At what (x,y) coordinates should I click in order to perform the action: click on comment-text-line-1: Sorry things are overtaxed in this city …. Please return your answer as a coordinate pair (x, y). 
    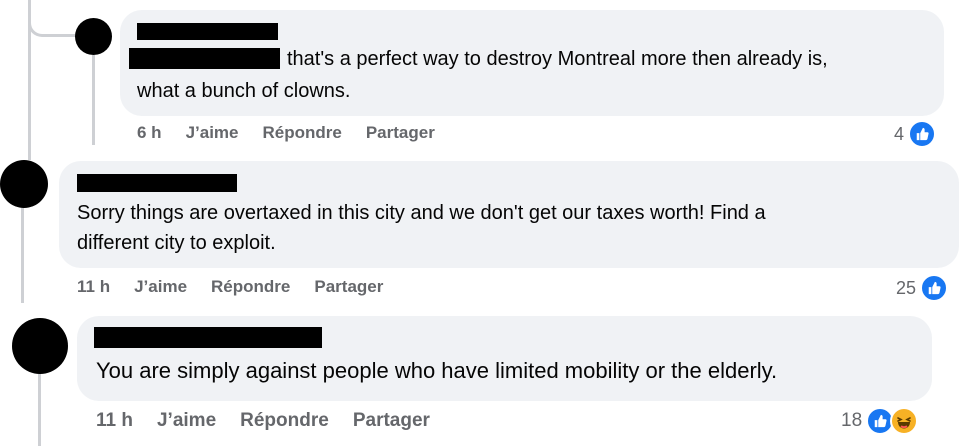
    Looking at the image, I should click on (421, 213).